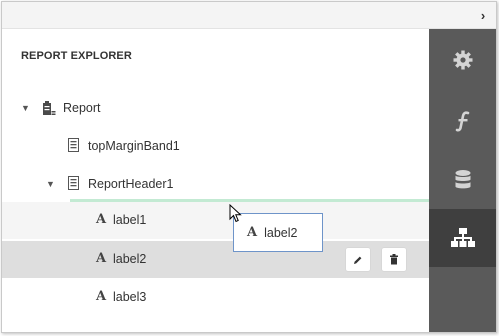 This screenshot has width=499, height=336. Describe the element at coordinates (82, 108) in the screenshot. I see `tree-node-label: Report` at that location.